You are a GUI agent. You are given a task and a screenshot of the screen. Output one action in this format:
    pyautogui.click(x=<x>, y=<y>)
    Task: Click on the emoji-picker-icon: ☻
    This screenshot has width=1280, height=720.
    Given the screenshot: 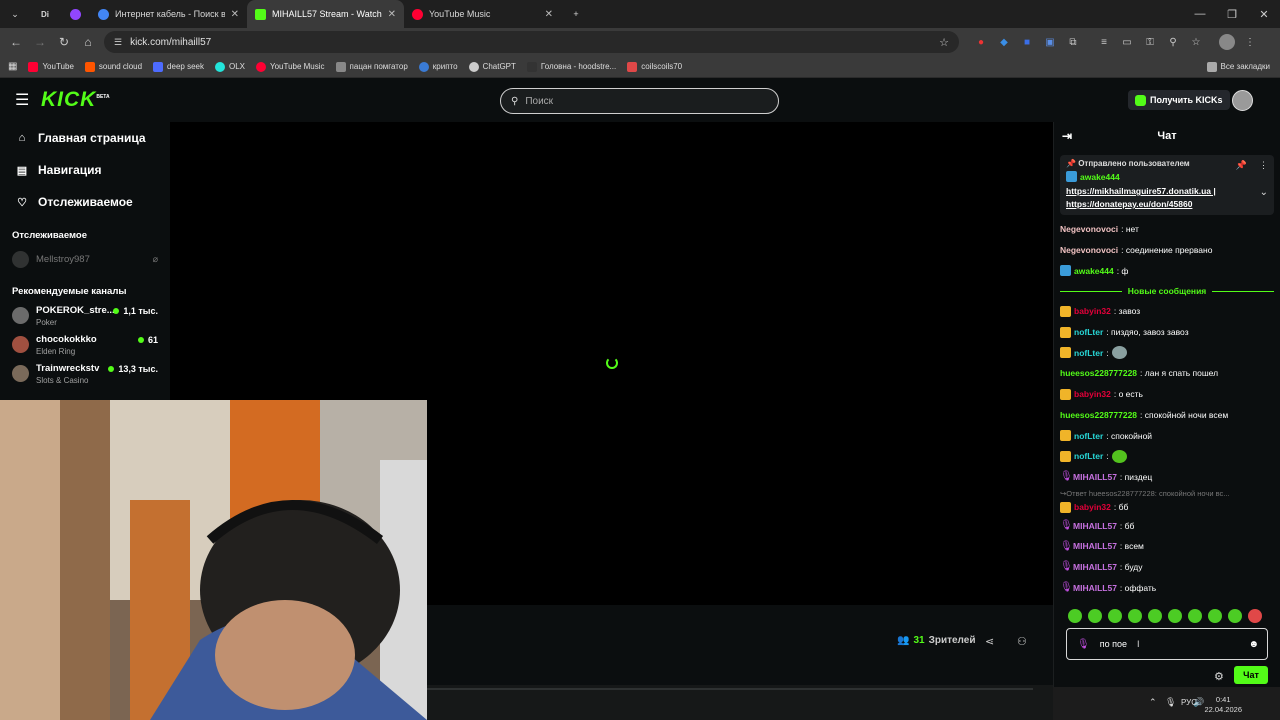 What is the action you would take?
    pyautogui.click(x=1253, y=644)
    